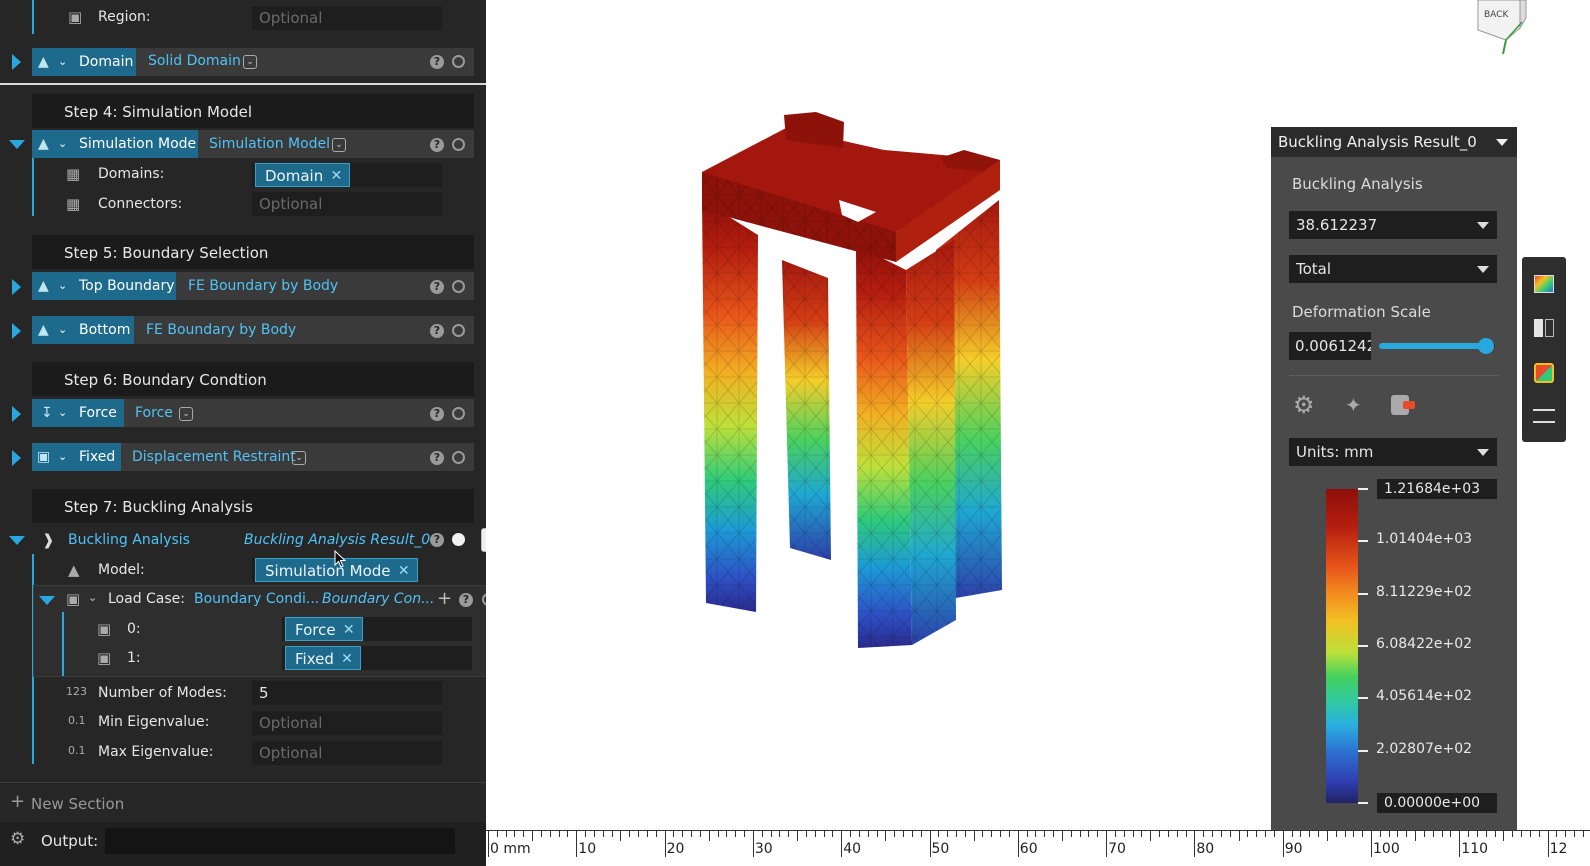 The height and width of the screenshot is (866, 1590). I want to click on max-eigen-input: Optional, so click(347, 753).